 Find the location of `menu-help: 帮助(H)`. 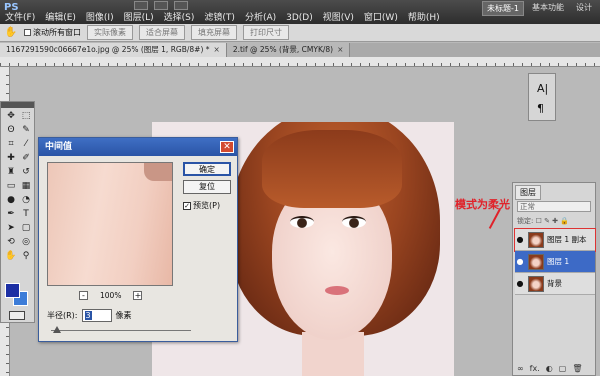

menu-help: 帮助(H) is located at coordinates (424, 18).